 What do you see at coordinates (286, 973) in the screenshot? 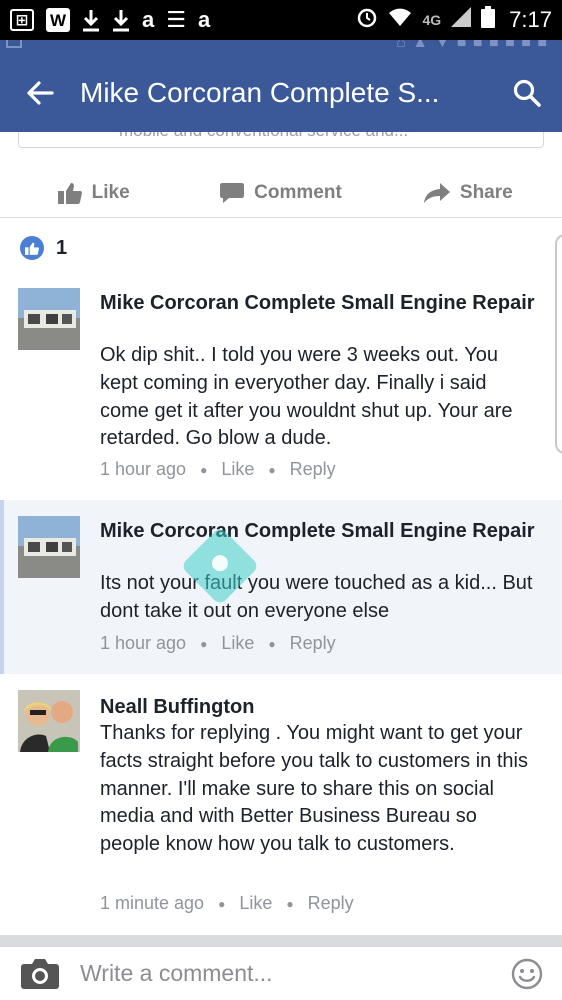
I see `comment-input` at bounding box center [286, 973].